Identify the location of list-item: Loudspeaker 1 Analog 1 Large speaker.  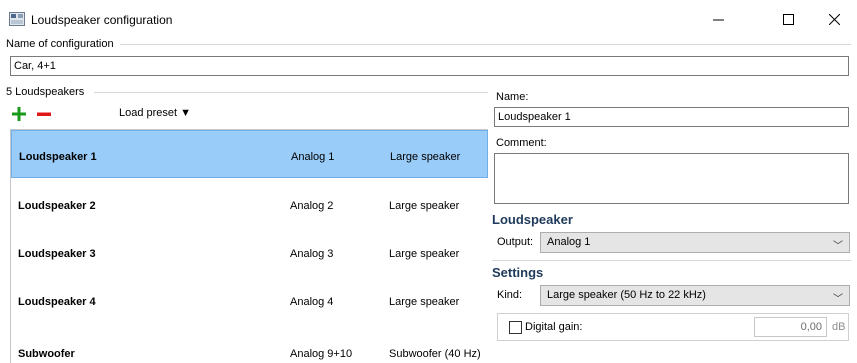
(249, 154).